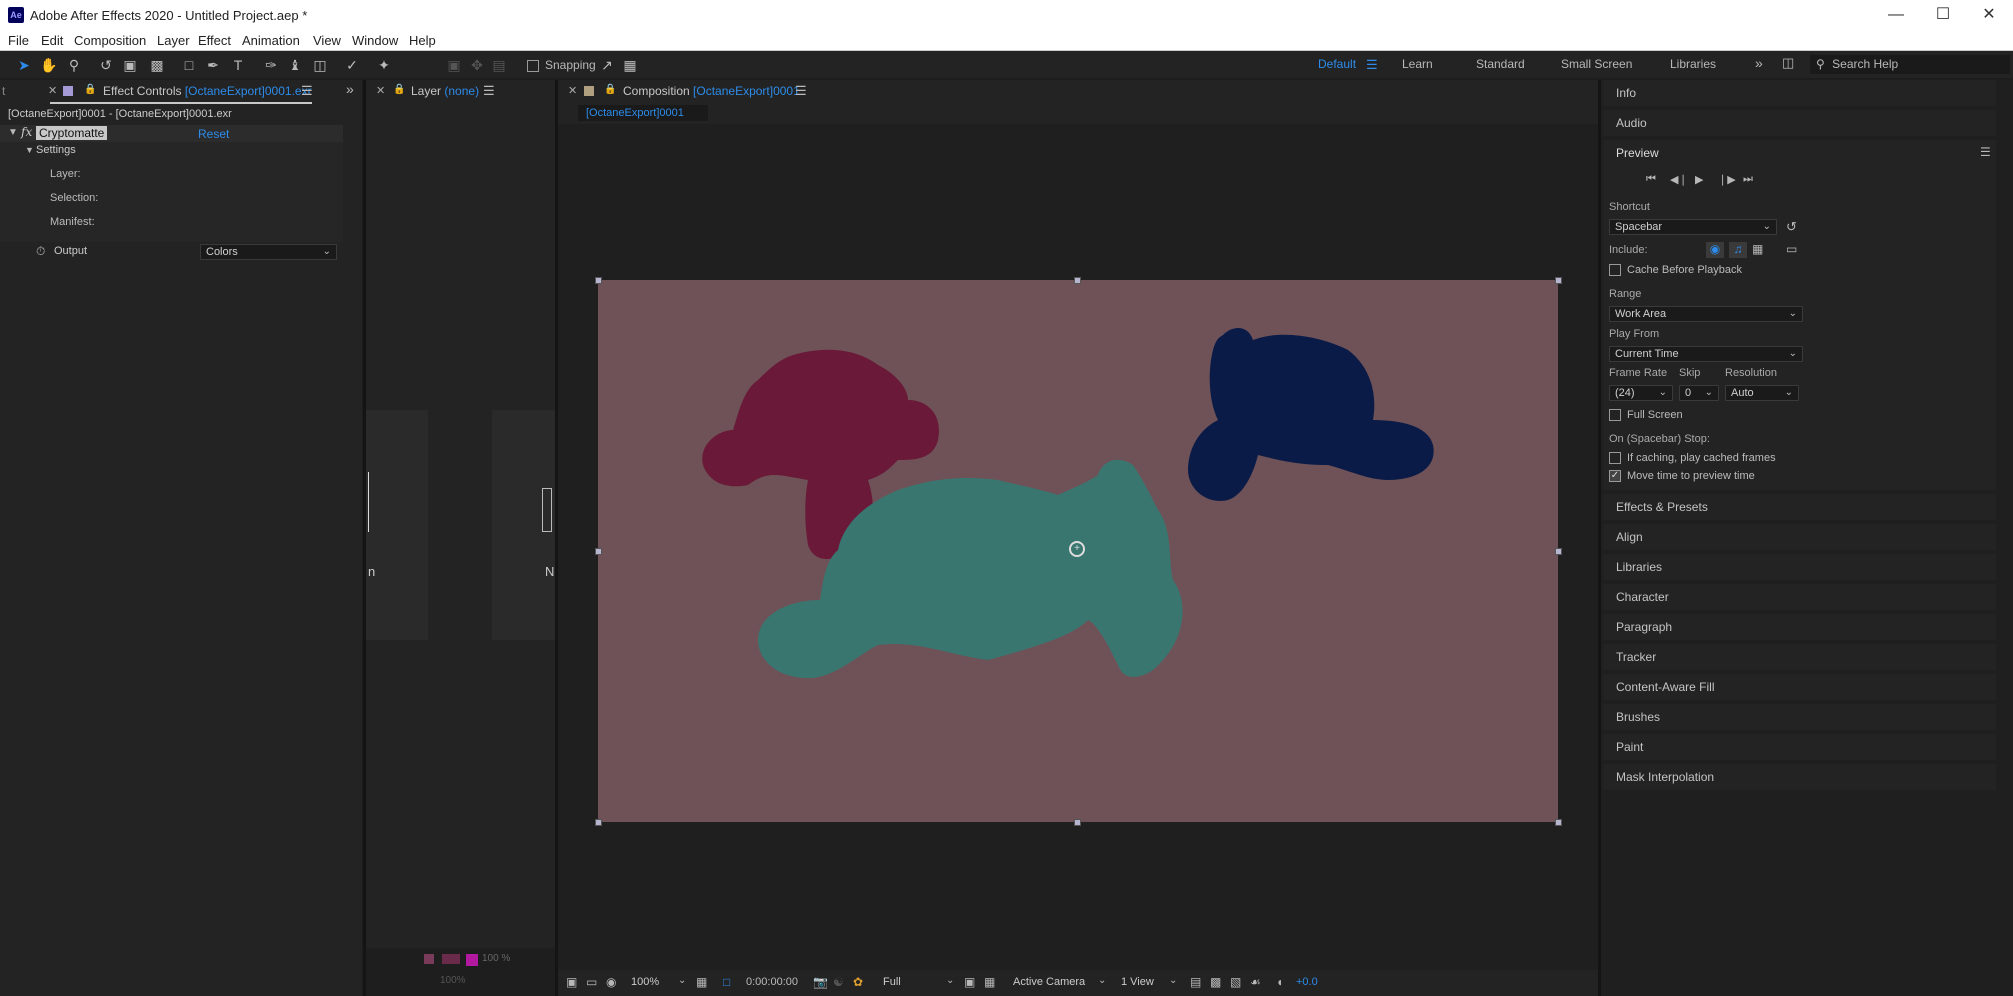  What do you see at coordinates (1799, 597) in the screenshot?
I see `character-panel: Character` at bounding box center [1799, 597].